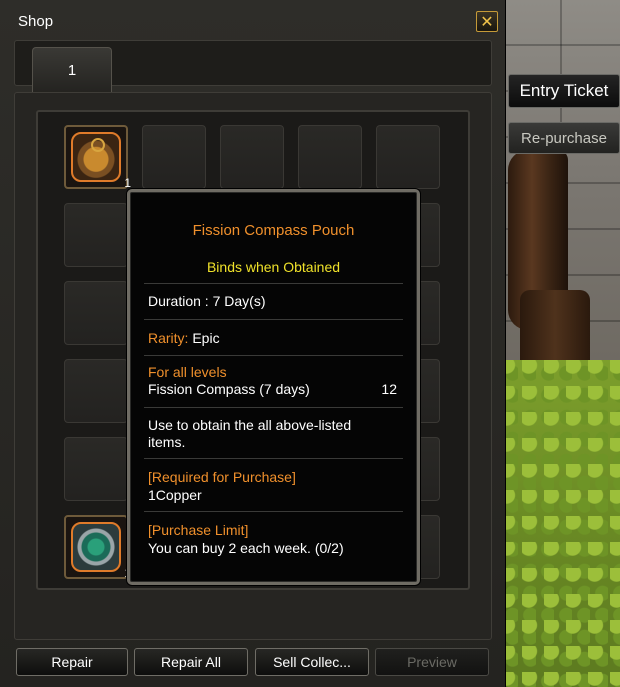 This screenshot has width=620, height=687. What do you see at coordinates (207, 301) in the screenshot?
I see `item-duration: Duration : 7 Day(s)` at bounding box center [207, 301].